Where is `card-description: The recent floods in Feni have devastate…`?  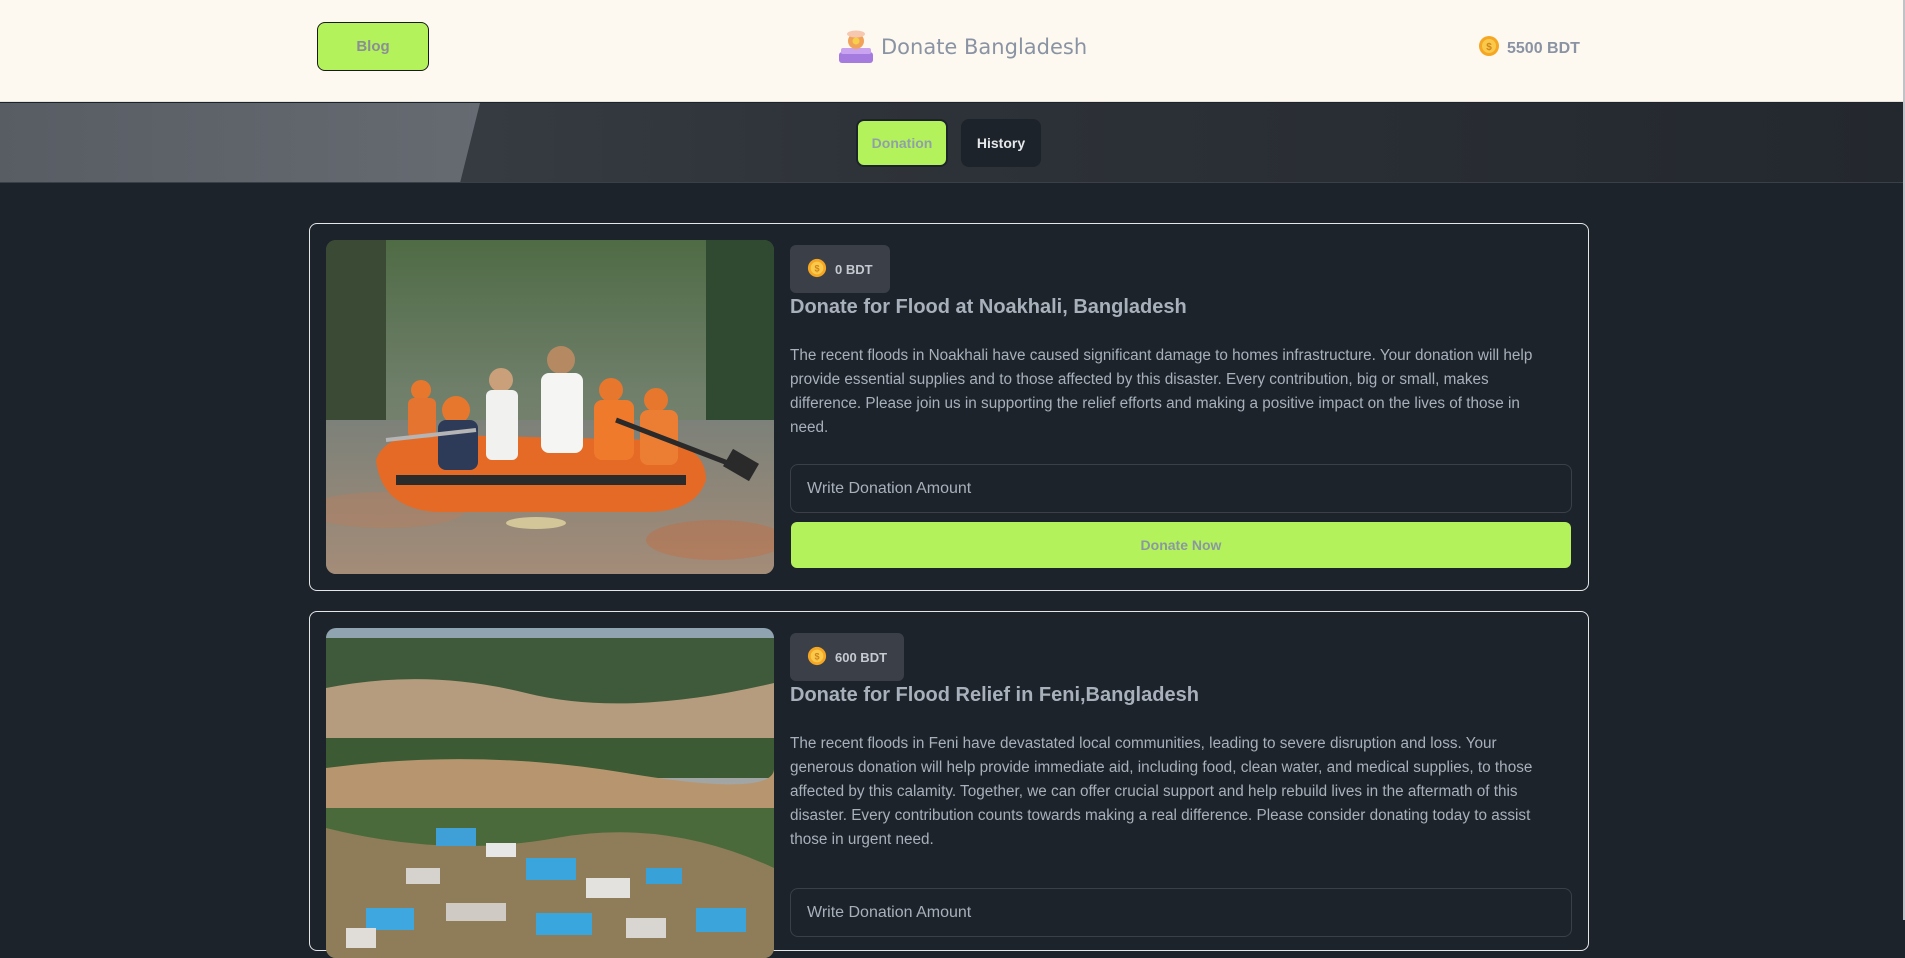 card-description: The recent floods in Feni have devastate… is located at coordinates (1161, 791).